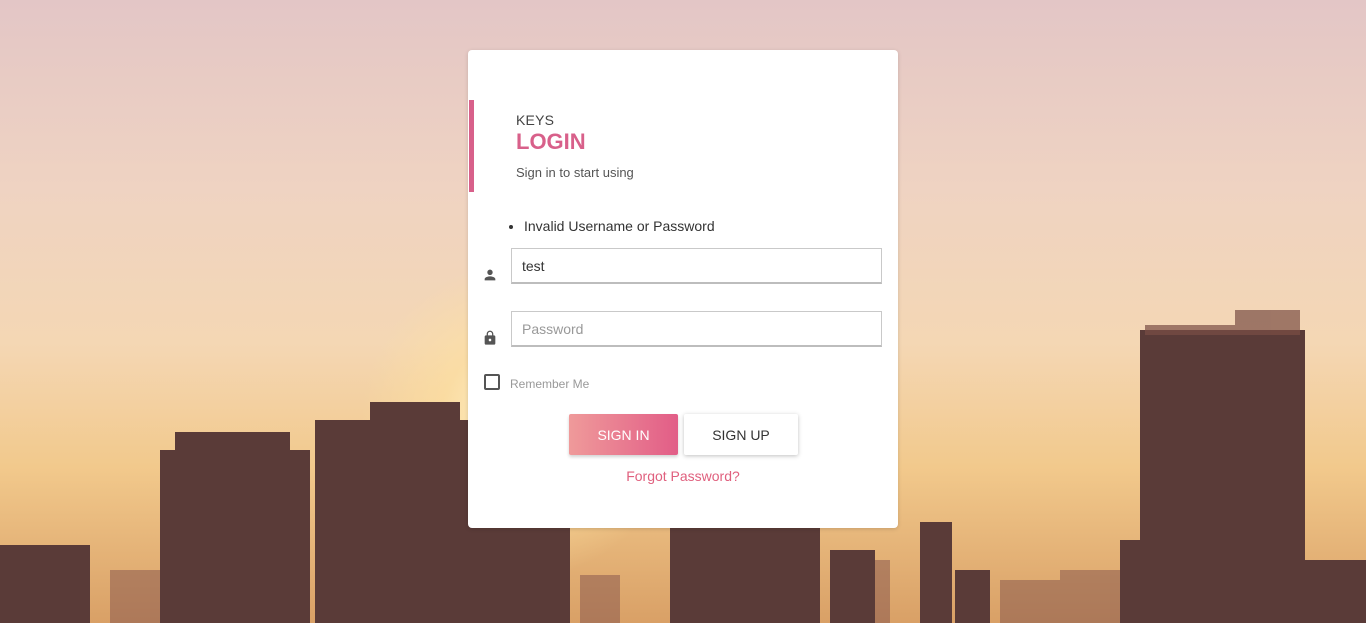 The width and height of the screenshot is (1366, 623). I want to click on forgot-password-link: Forgot Password?, so click(683, 476).